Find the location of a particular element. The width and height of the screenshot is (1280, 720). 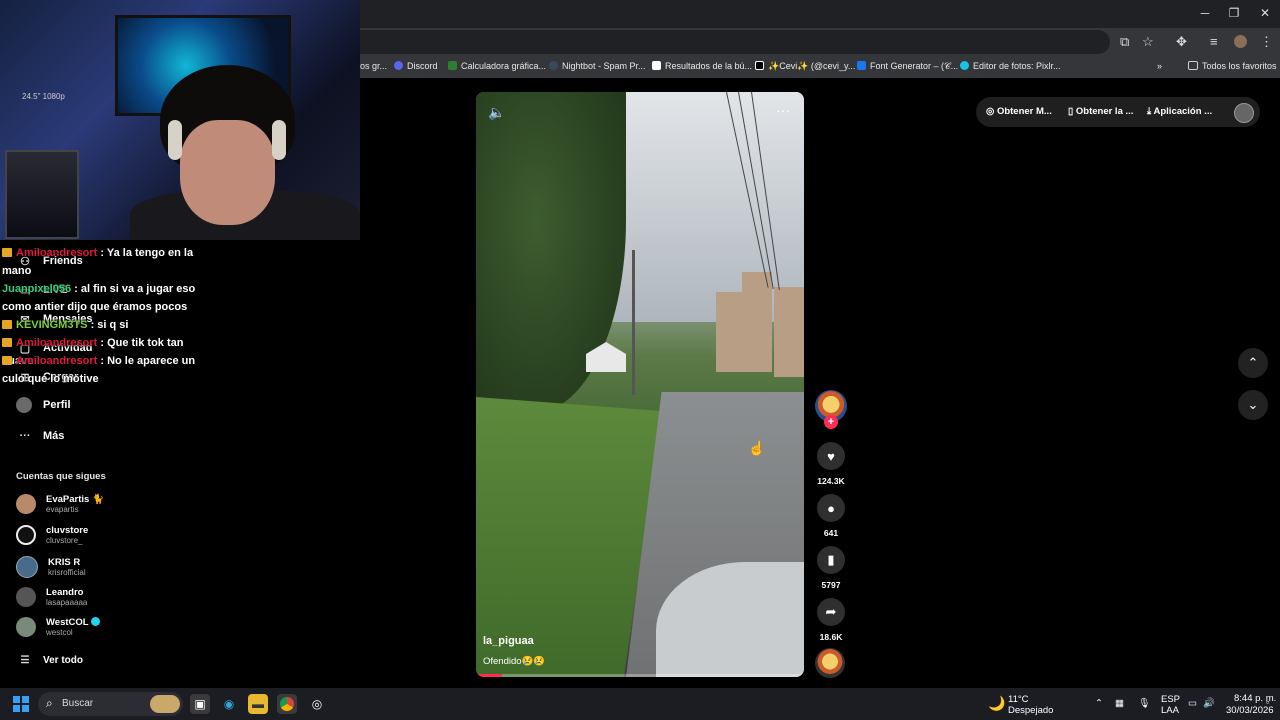

browser-menu-icon: ⋮ is located at coordinates (1266, 42).